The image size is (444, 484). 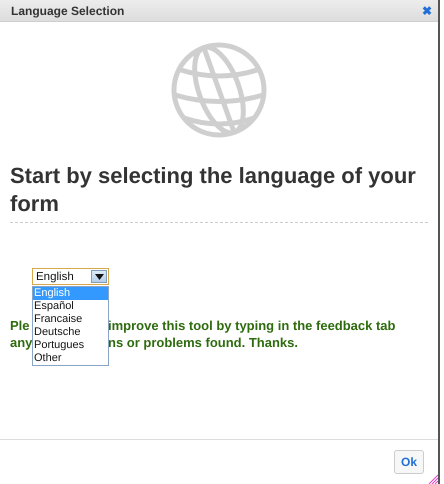 What do you see at coordinates (219, 90) in the screenshot?
I see `globe-icon` at bounding box center [219, 90].